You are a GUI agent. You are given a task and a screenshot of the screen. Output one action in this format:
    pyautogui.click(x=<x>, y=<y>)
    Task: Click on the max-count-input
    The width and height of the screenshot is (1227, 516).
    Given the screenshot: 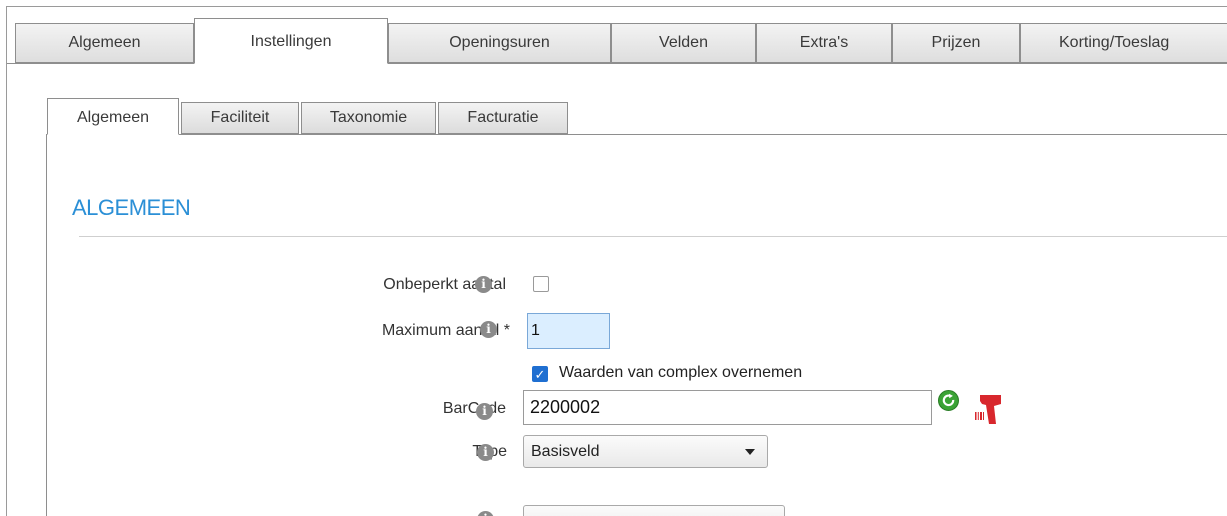 What is the action you would take?
    pyautogui.click(x=568, y=331)
    